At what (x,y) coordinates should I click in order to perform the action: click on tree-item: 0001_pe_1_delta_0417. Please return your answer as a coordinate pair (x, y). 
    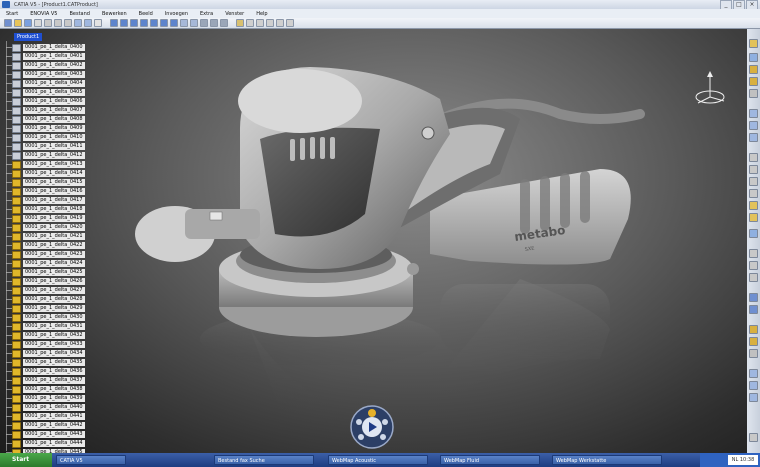
    Looking at the image, I should click on (45, 200).